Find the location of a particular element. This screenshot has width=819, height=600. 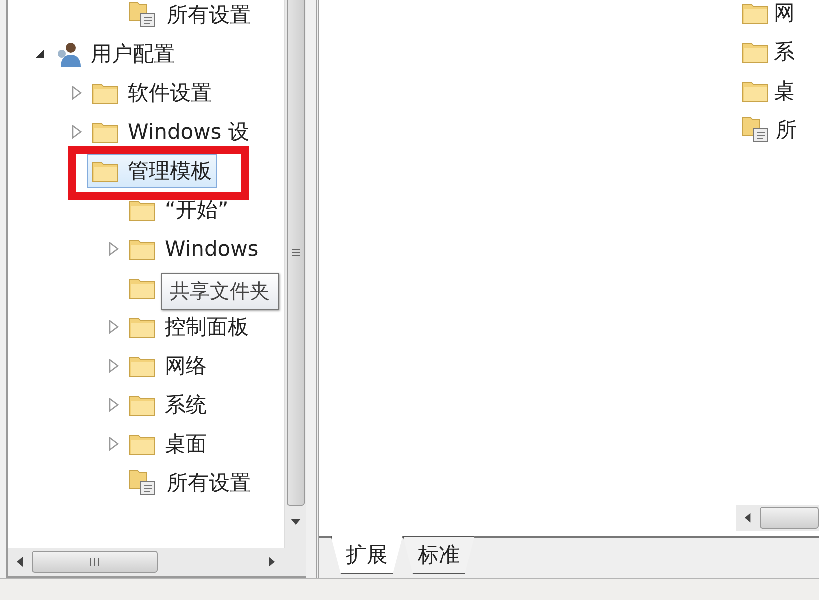

tree-item: Windows is located at coordinates (194, 249).